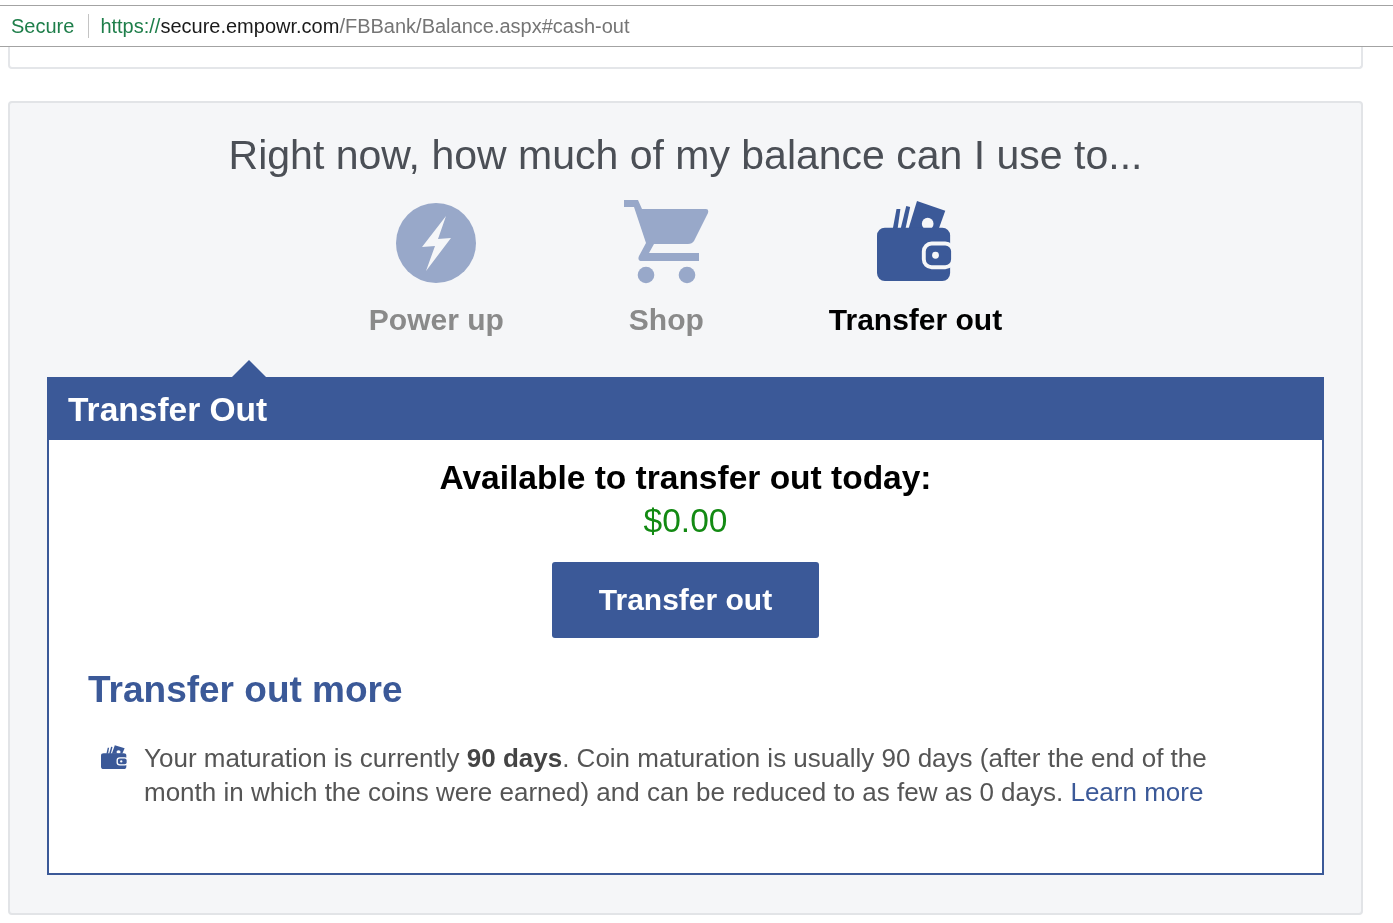  What do you see at coordinates (245, 690) in the screenshot?
I see `section-heading: Transfer out more` at bounding box center [245, 690].